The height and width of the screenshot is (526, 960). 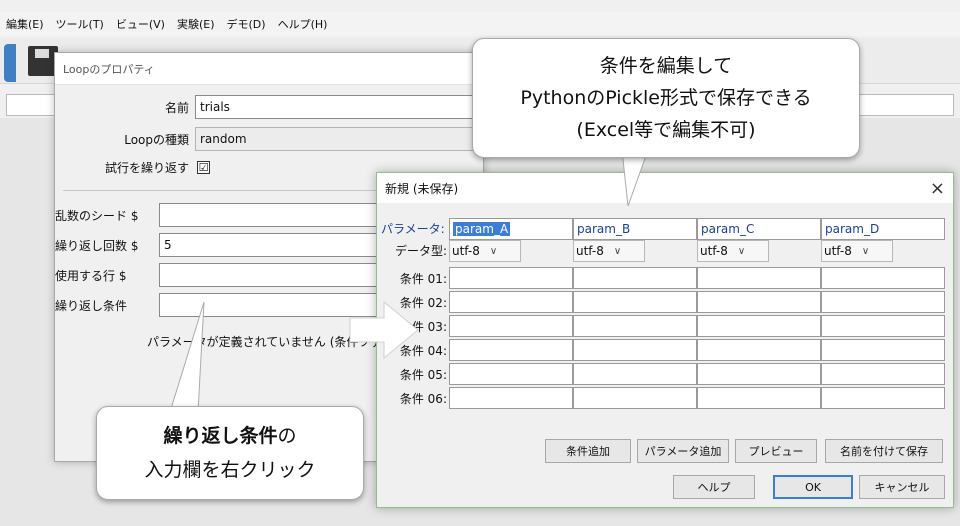 What do you see at coordinates (480, 24) in the screenshot?
I see `menubar: 編集(E) ツール(T) ビュー(V) 実験(E) デモ(D) ヘルプ(H)` at bounding box center [480, 24].